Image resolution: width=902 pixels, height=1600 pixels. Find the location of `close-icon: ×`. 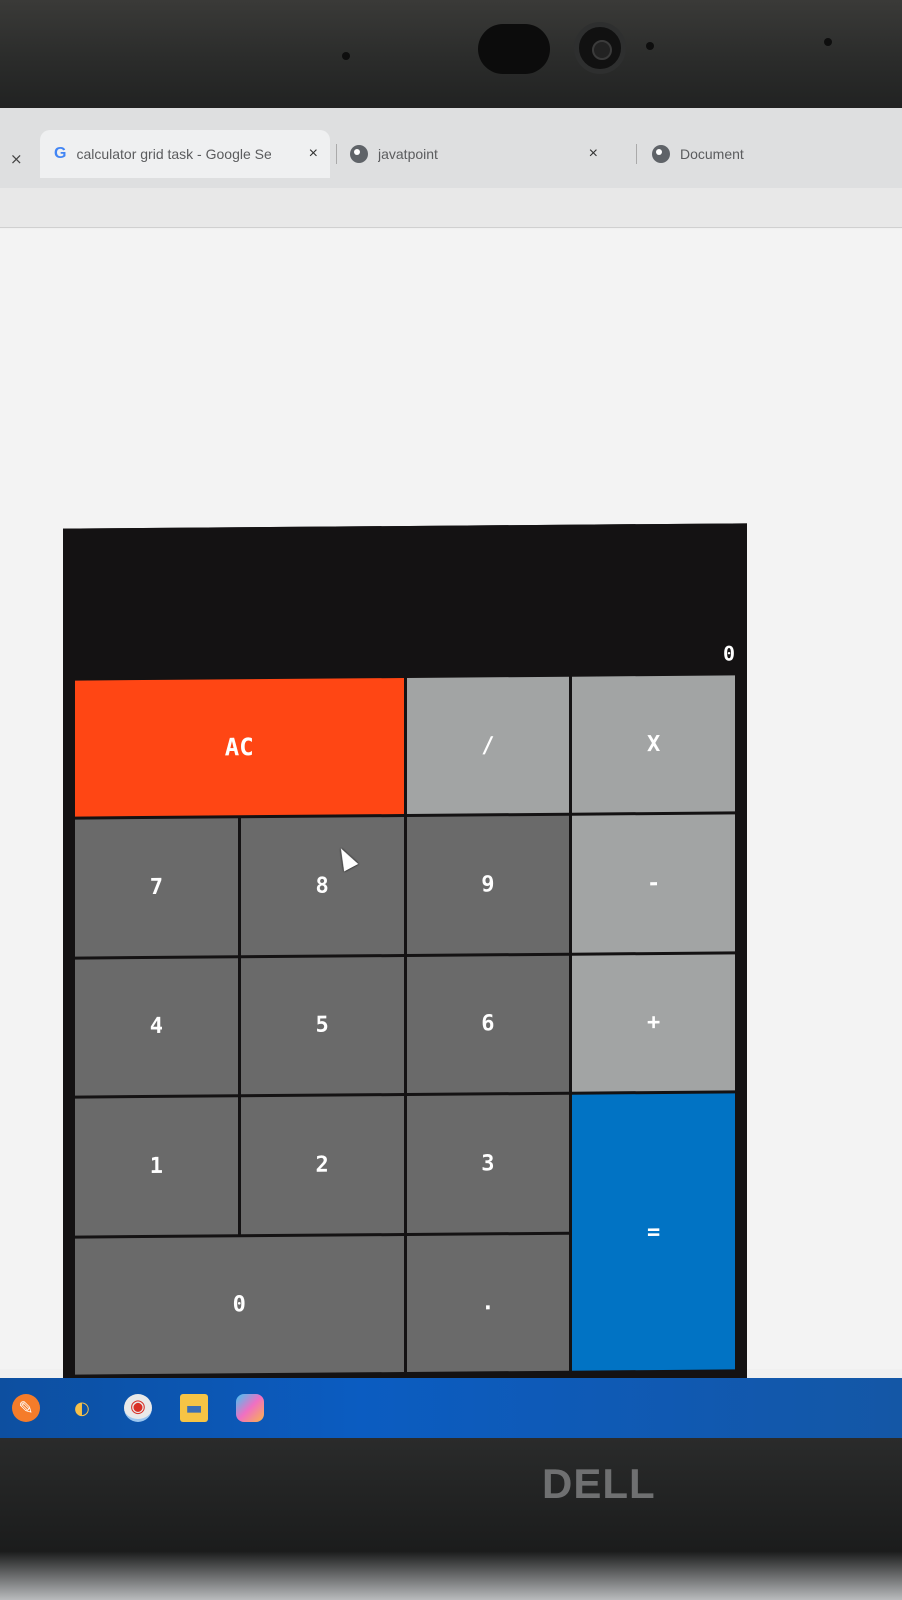

close-icon: × is located at coordinates (16, 159).